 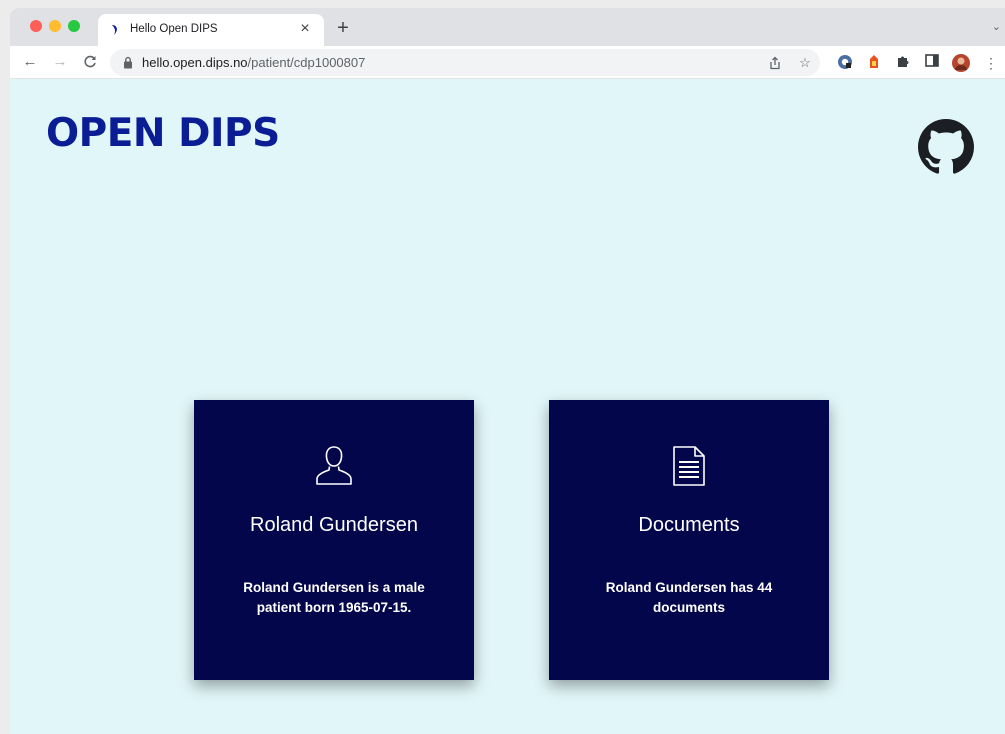 I want to click on close-window-button, so click(x=36, y=26).